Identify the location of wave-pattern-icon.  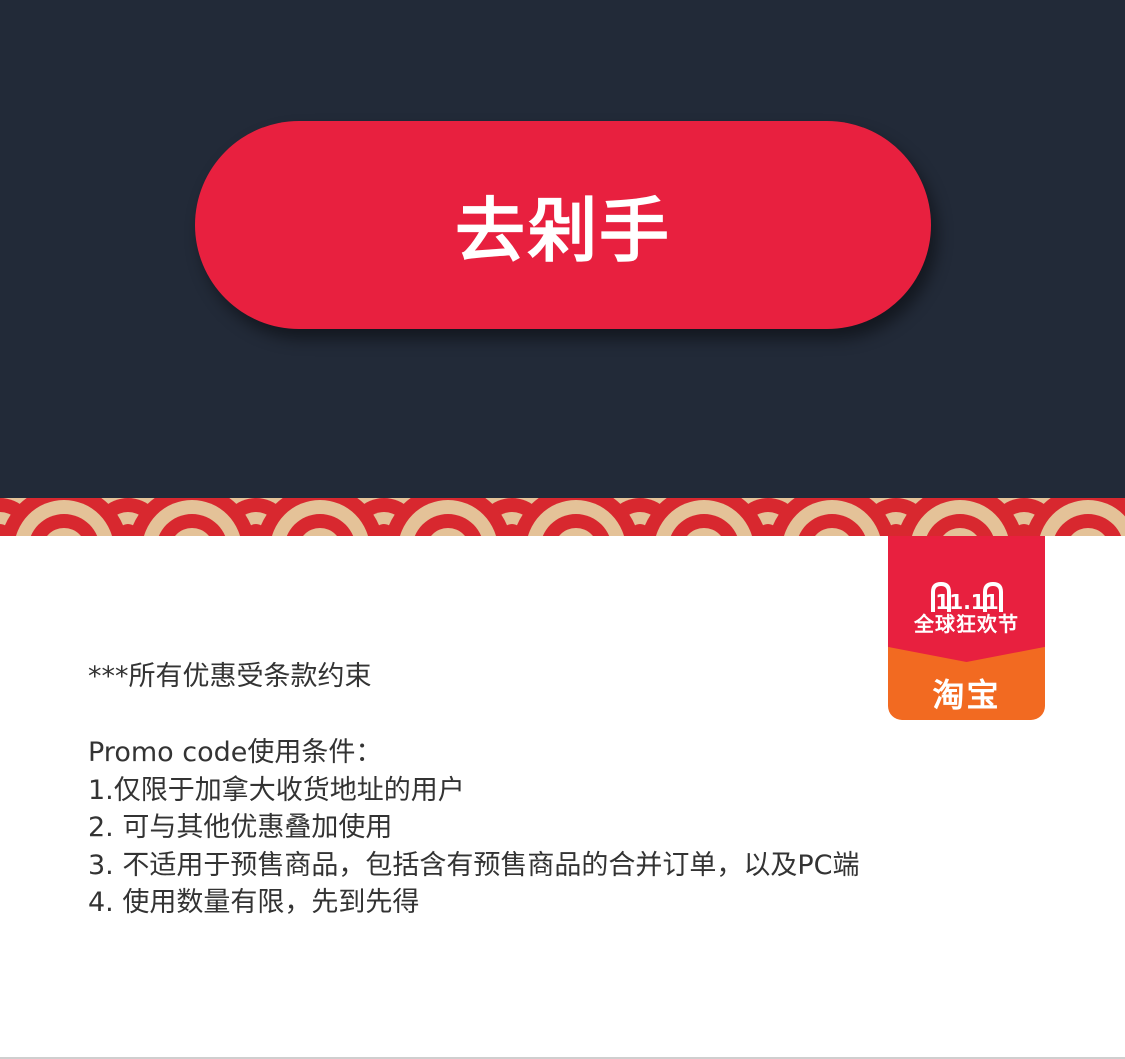
(562, 517).